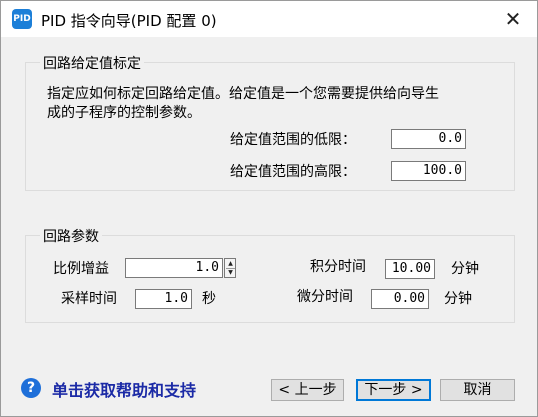  Describe the element at coordinates (428, 139) in the screenshot. I see `setpoint-low-input: 0.0` at that location.